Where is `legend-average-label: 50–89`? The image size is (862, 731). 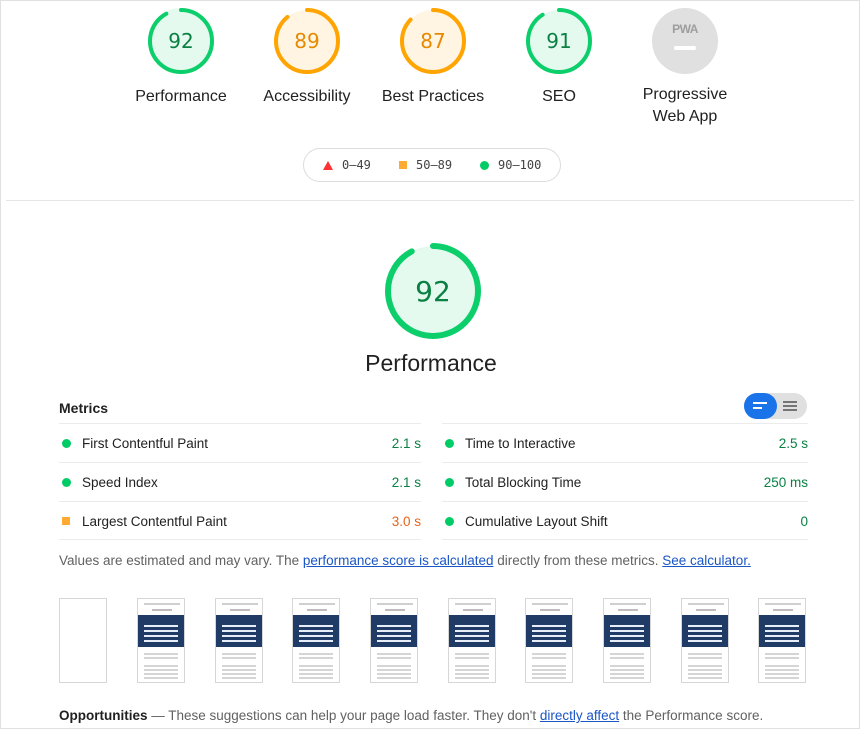 legend-average-label: 50–89 is located at coordinates (434, 165).